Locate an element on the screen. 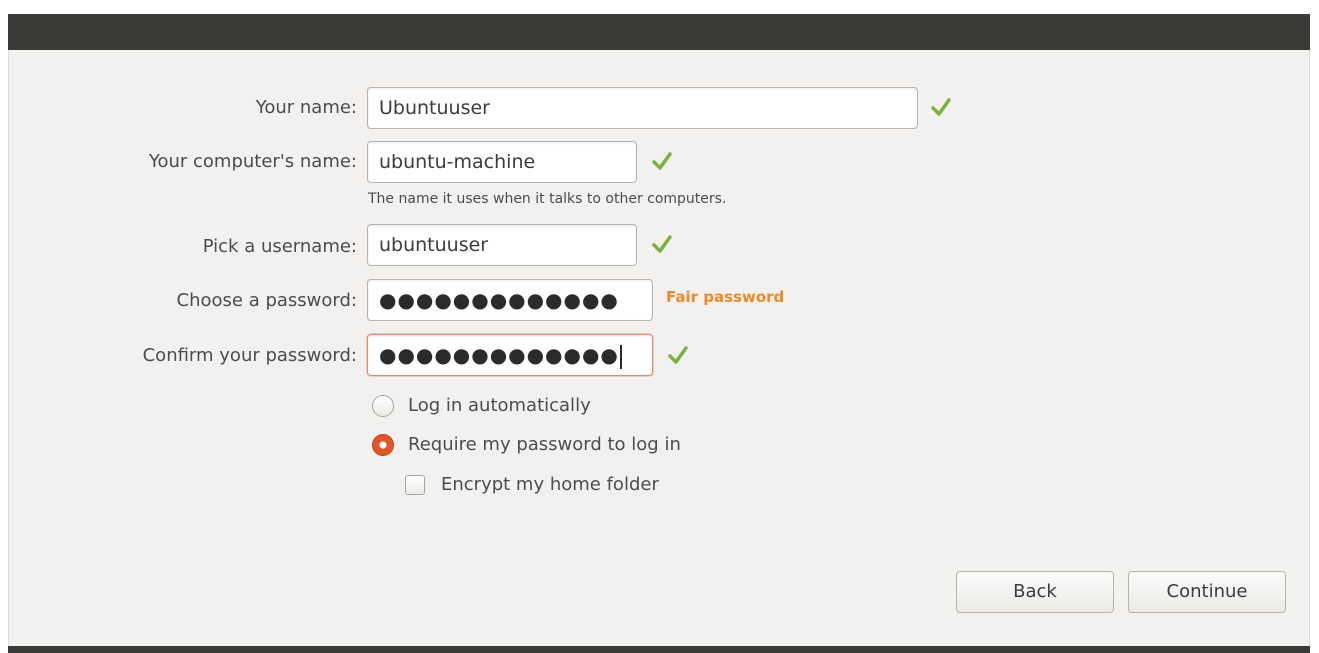 The width and height of the screenshot is (1319, 653). password-strength-label: Fair password is located at coordinates (725, 297).